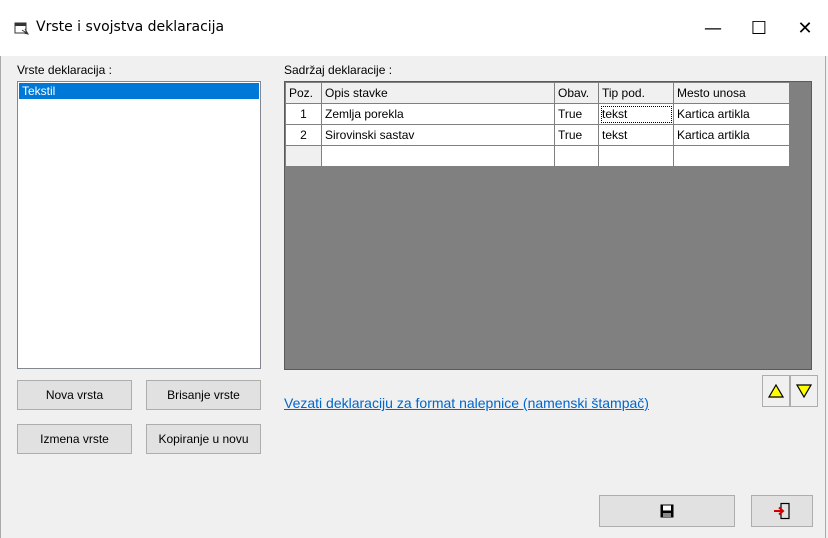 Image resolution: width=828 pixels, height=538 pixels. Describe the element at coordinates (576, 156) in the screenshot. I see `cell-required` at that location.